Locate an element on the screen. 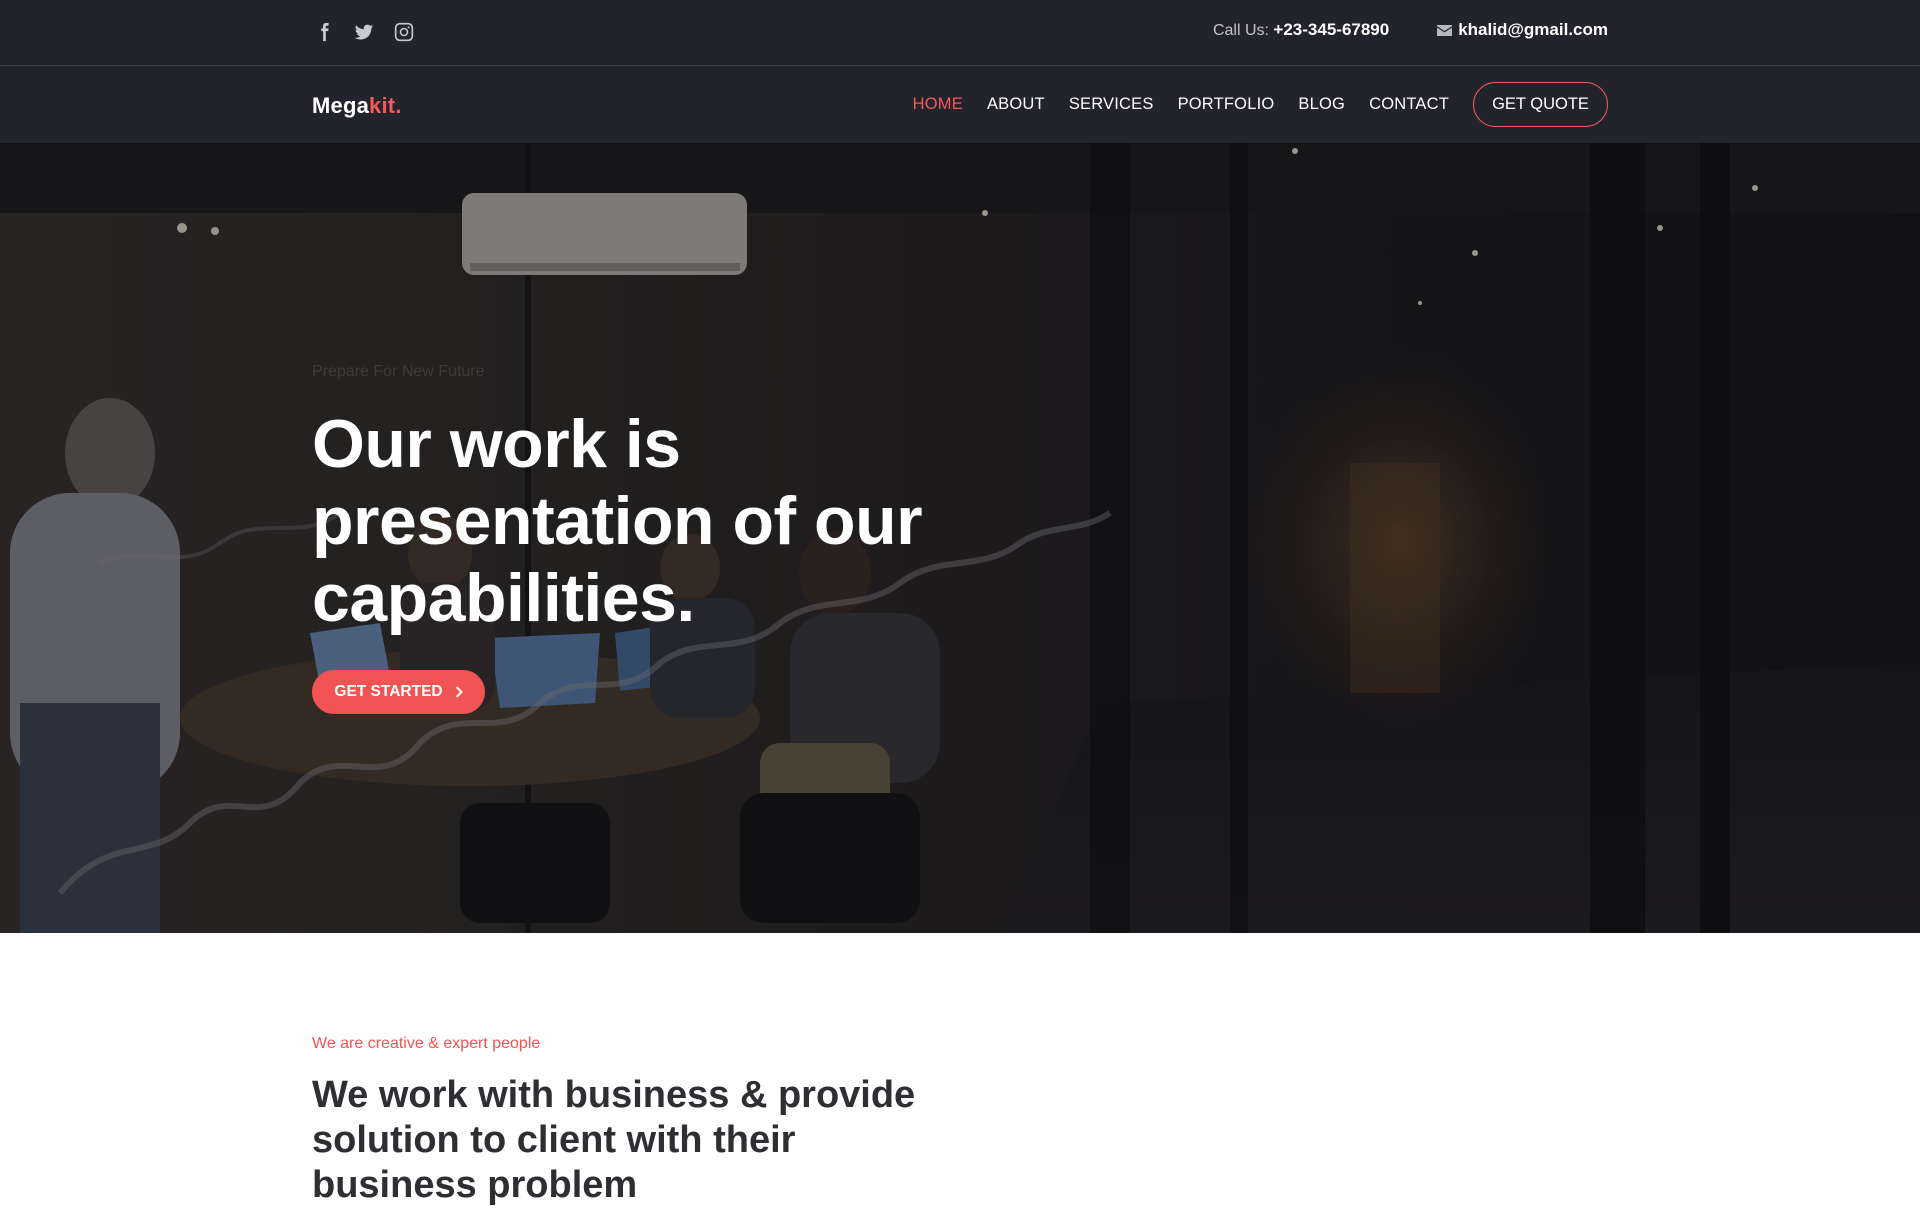 The height and width of the screenshot is (1229, 1920). nav-item-about: ABOUT is located at coordinates (1016, 104).